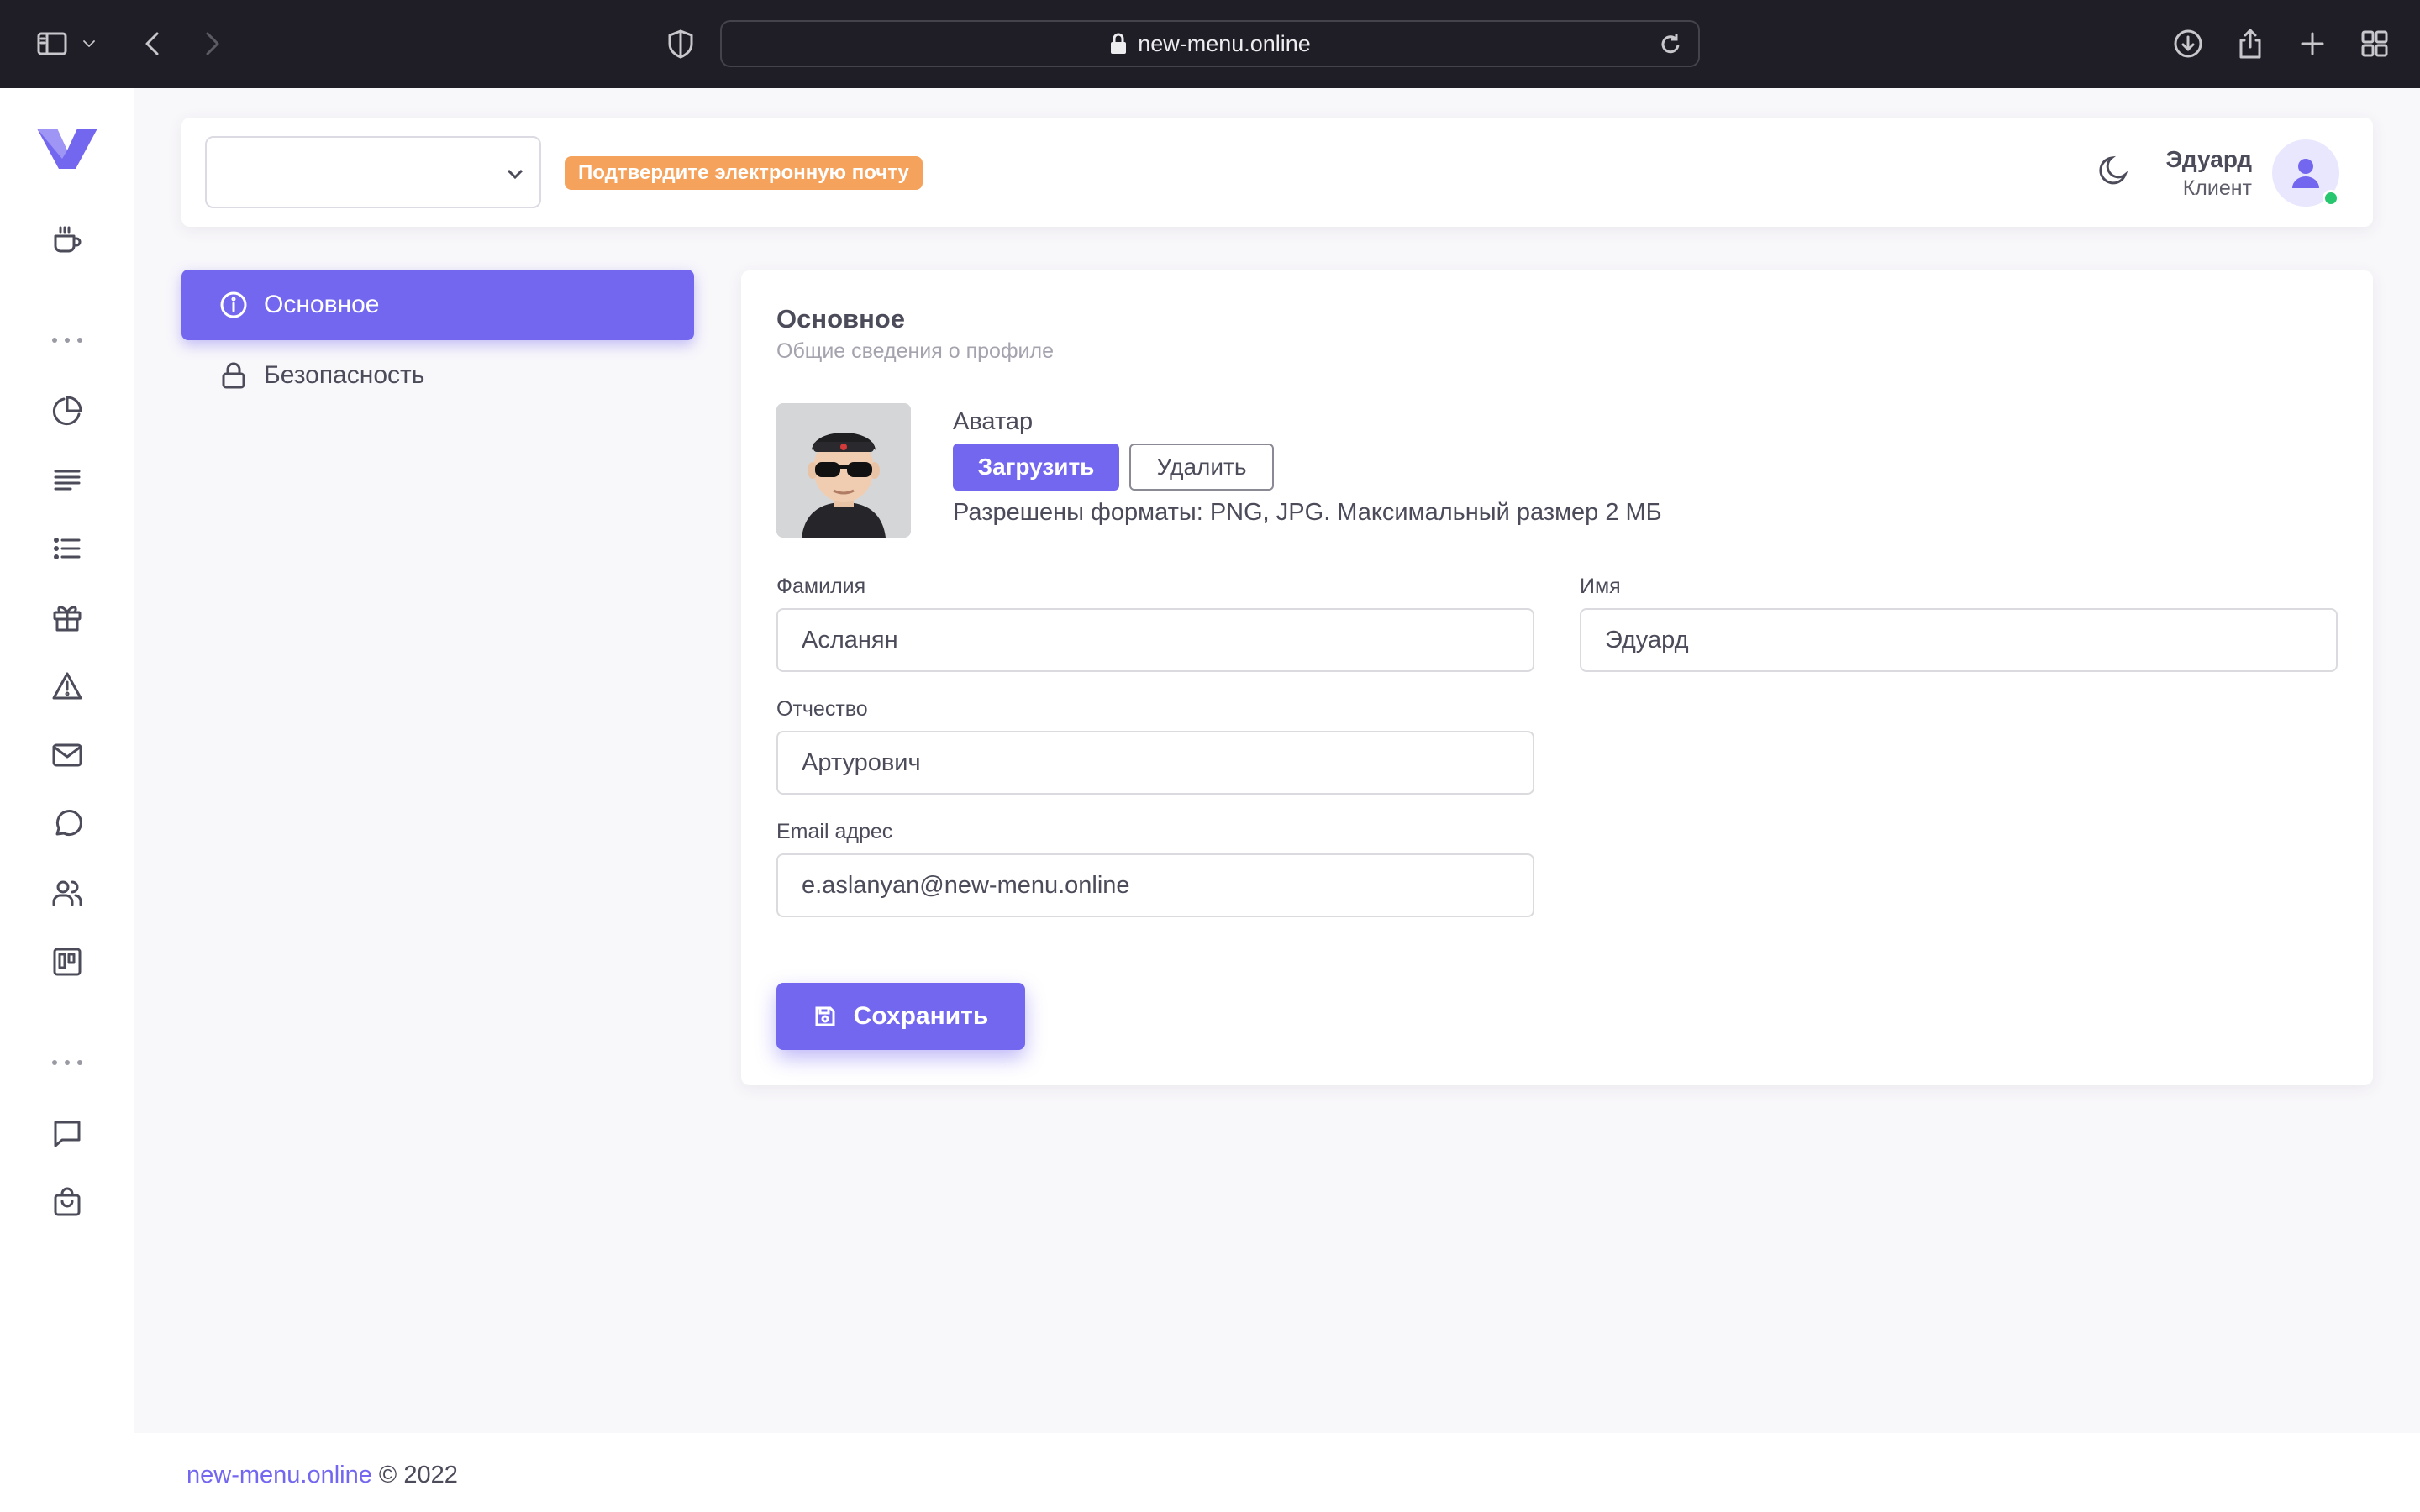 This screenshot has width=2420, height=1512. I want to click on info-icon, so click(233, 304).